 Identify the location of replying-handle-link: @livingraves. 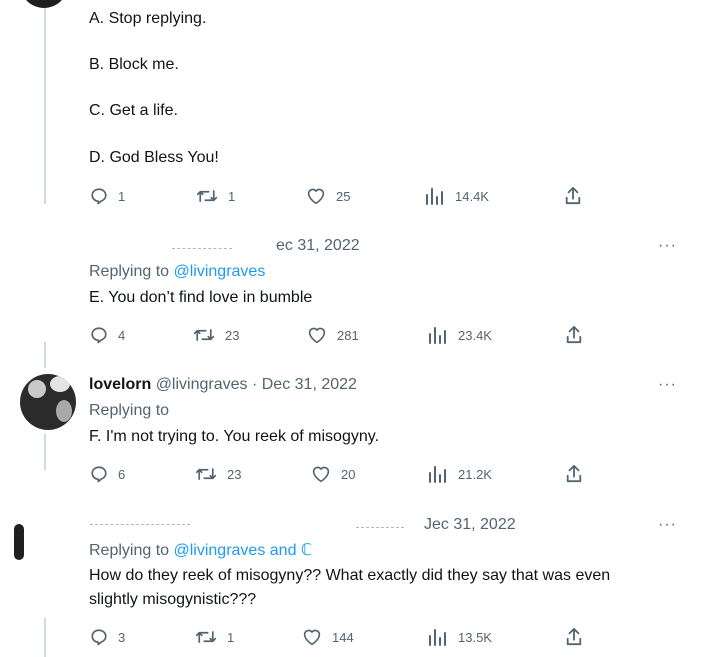
(220, 271).